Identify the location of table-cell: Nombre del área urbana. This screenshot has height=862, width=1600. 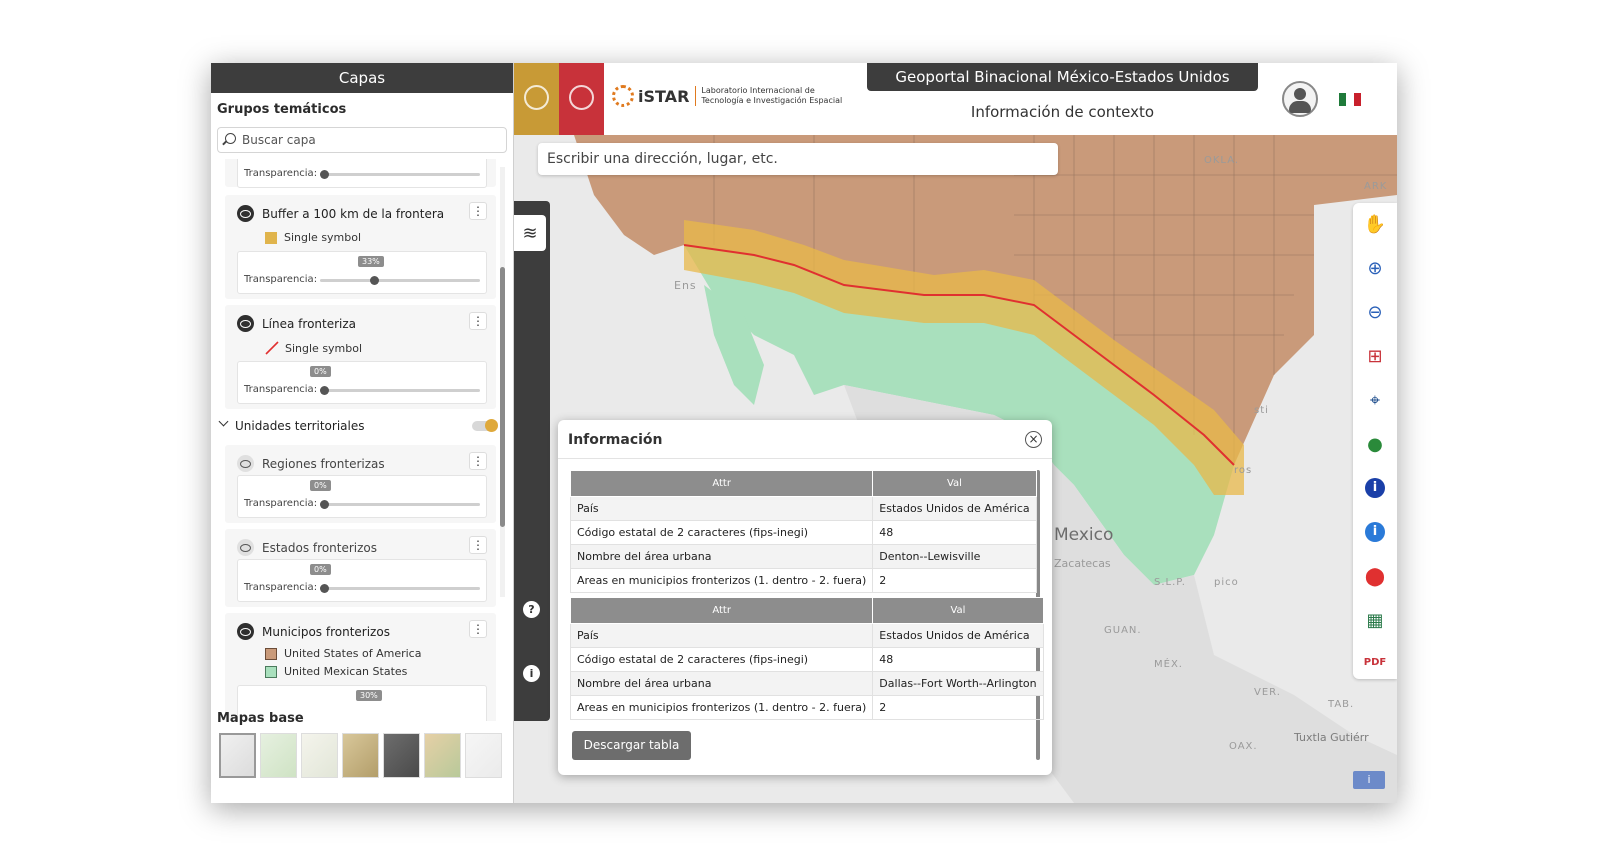
(721, 683).